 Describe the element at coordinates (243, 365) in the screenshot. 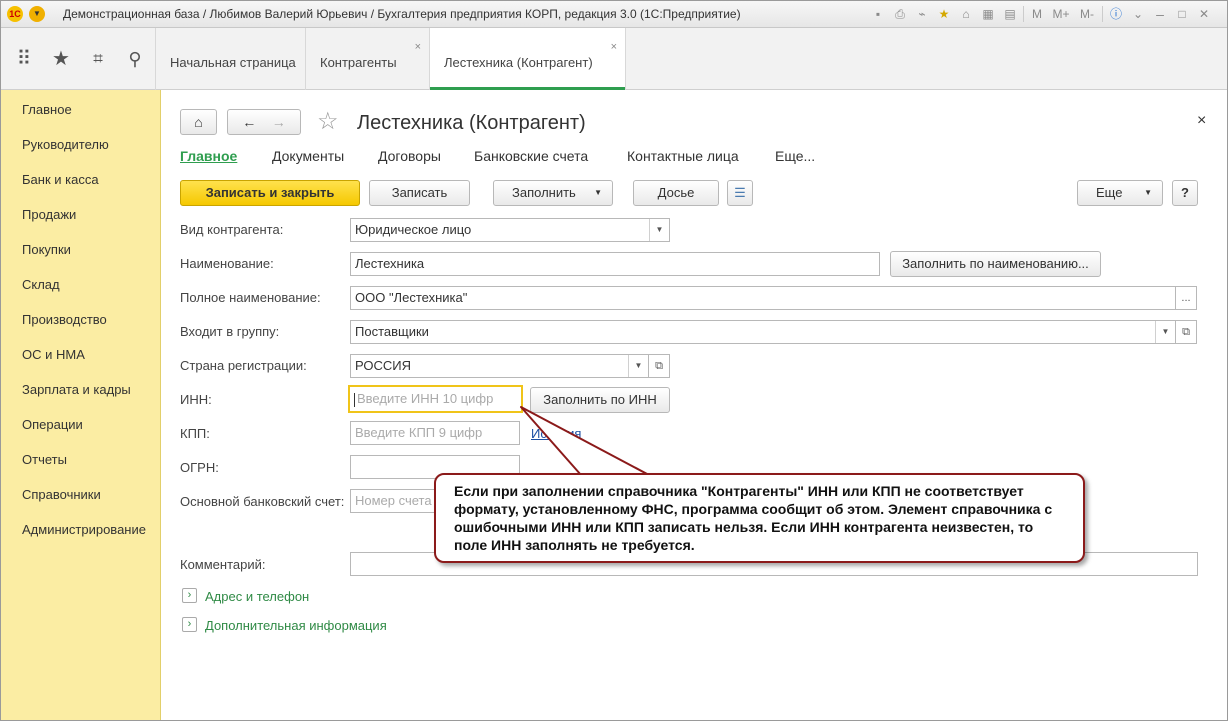

I see `country-label: Страна регистрации:` at that location.